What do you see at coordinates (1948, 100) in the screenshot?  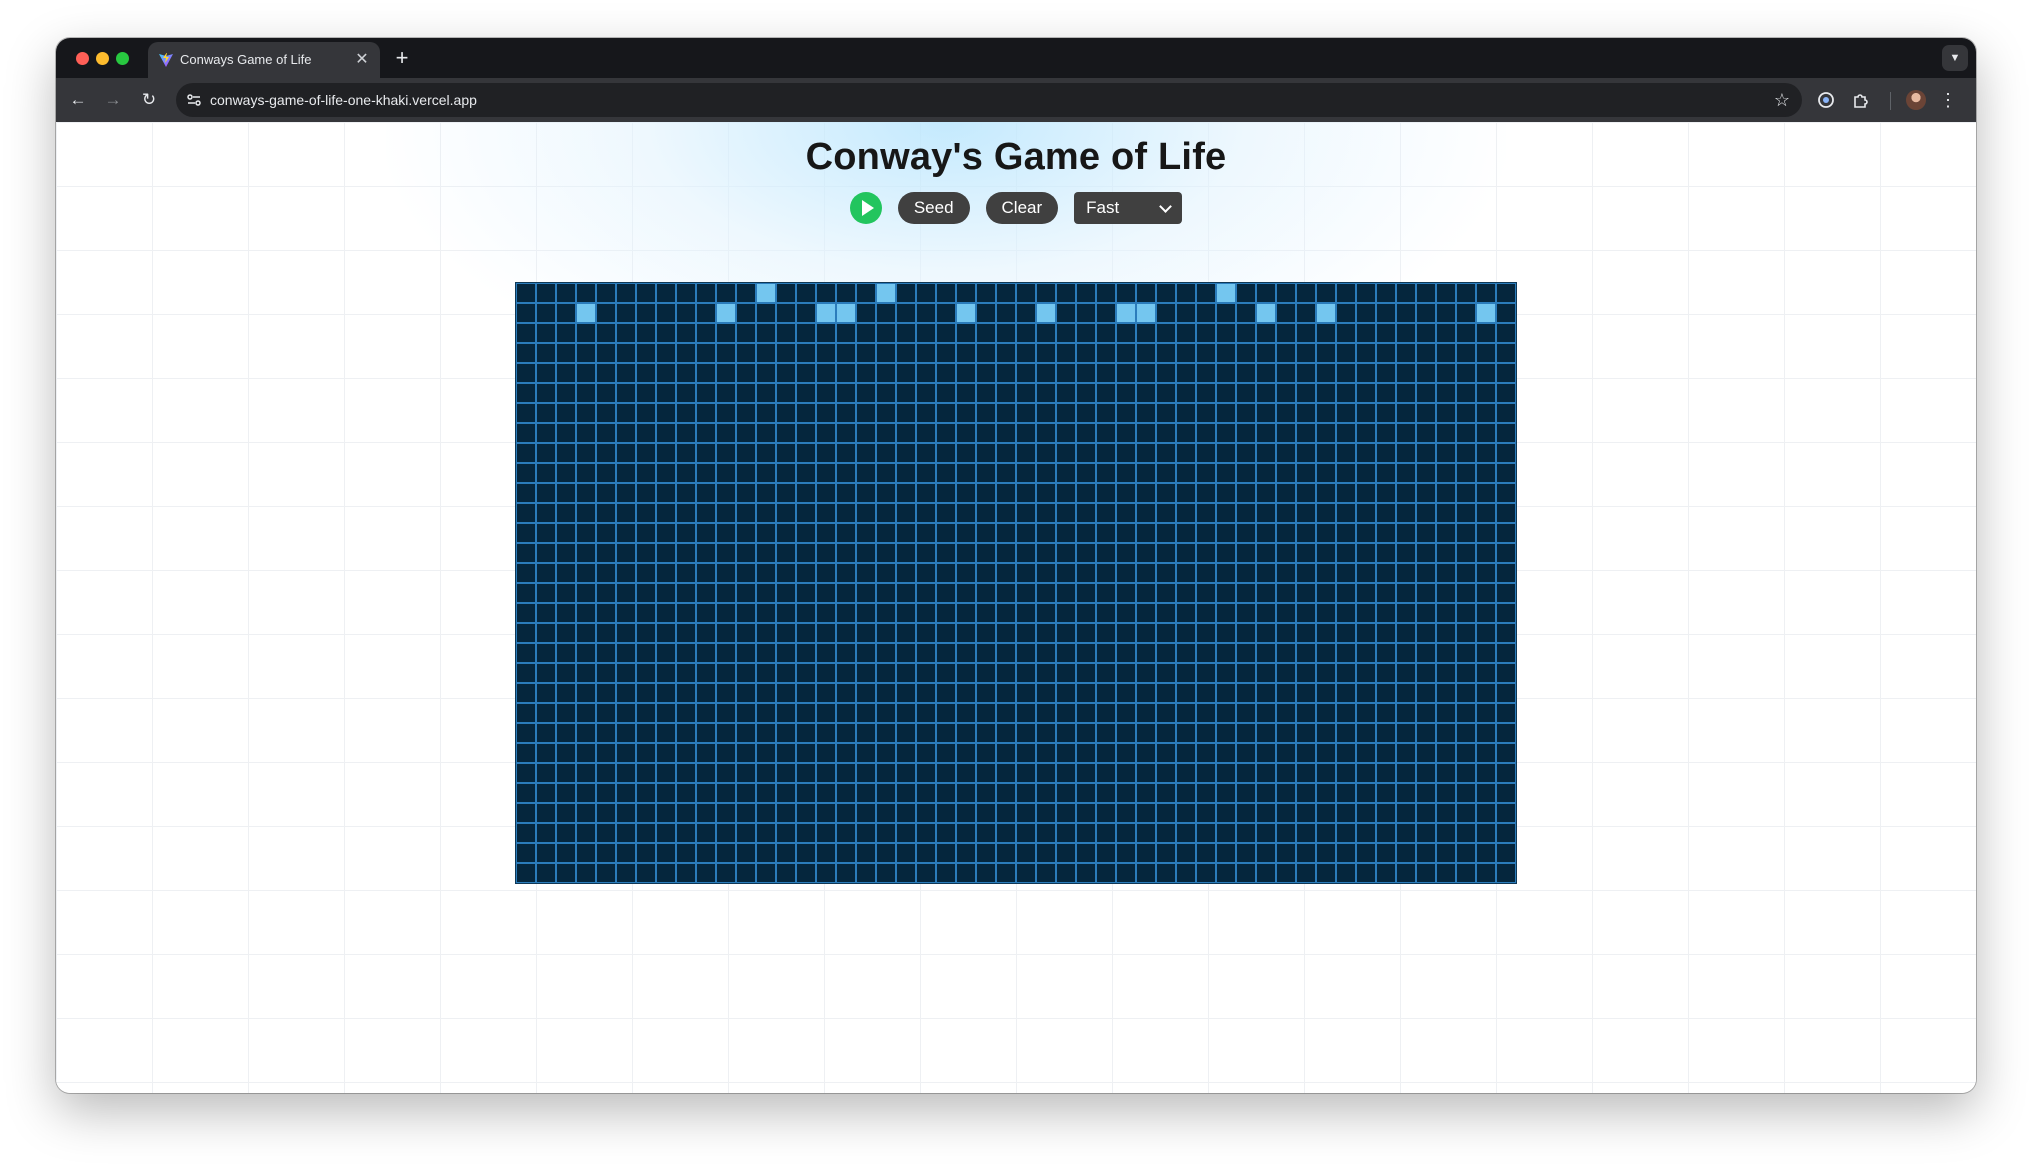 I see `more-menu-icon: ⋮` at bounding box center [1948, 100].